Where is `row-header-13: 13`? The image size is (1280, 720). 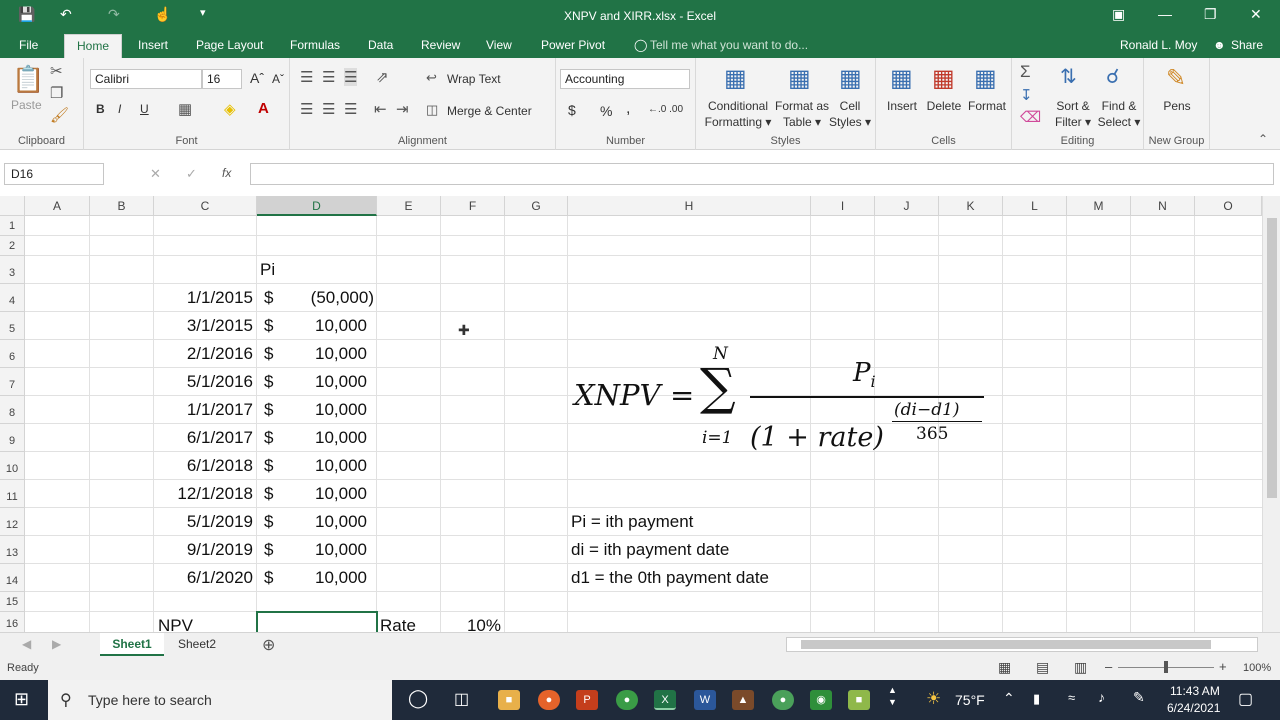
row-header-13: 13 is located at coordinates (12, 550).